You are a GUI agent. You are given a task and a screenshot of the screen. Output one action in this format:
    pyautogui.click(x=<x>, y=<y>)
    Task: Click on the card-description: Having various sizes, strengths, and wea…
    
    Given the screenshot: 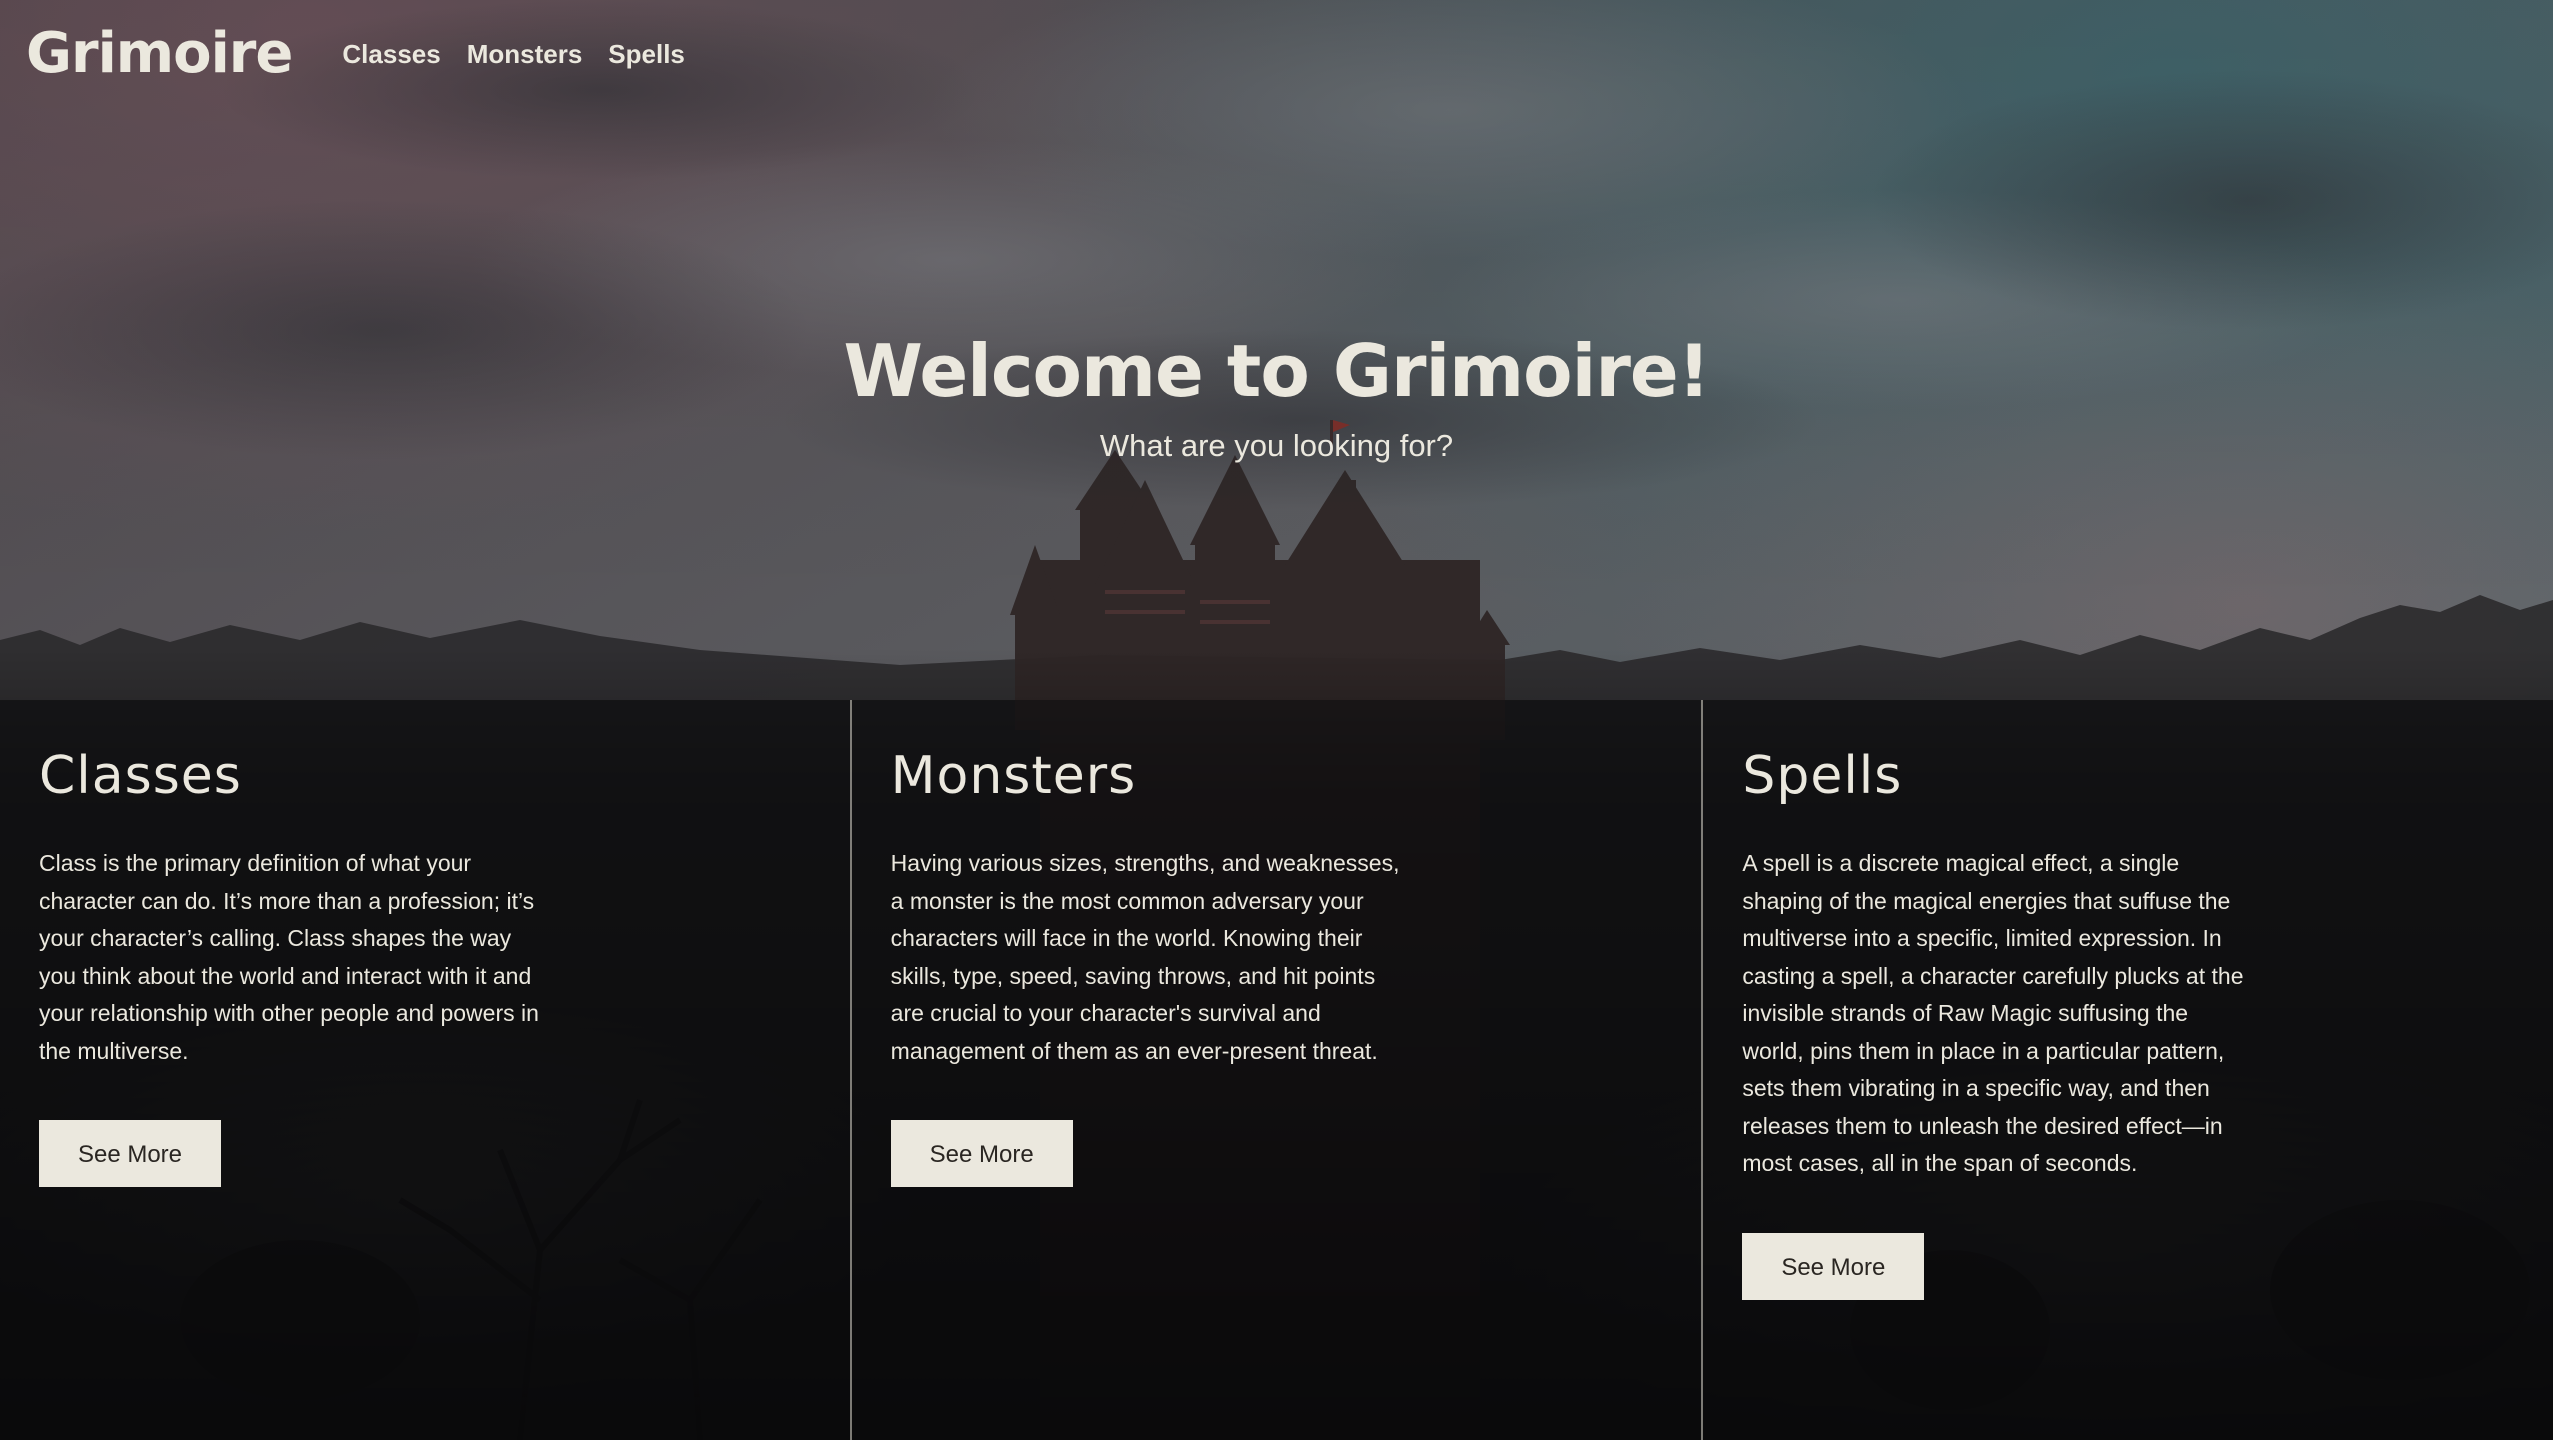 What is the action you would take?
    pyautogui.click(x=1145, y=957)
    